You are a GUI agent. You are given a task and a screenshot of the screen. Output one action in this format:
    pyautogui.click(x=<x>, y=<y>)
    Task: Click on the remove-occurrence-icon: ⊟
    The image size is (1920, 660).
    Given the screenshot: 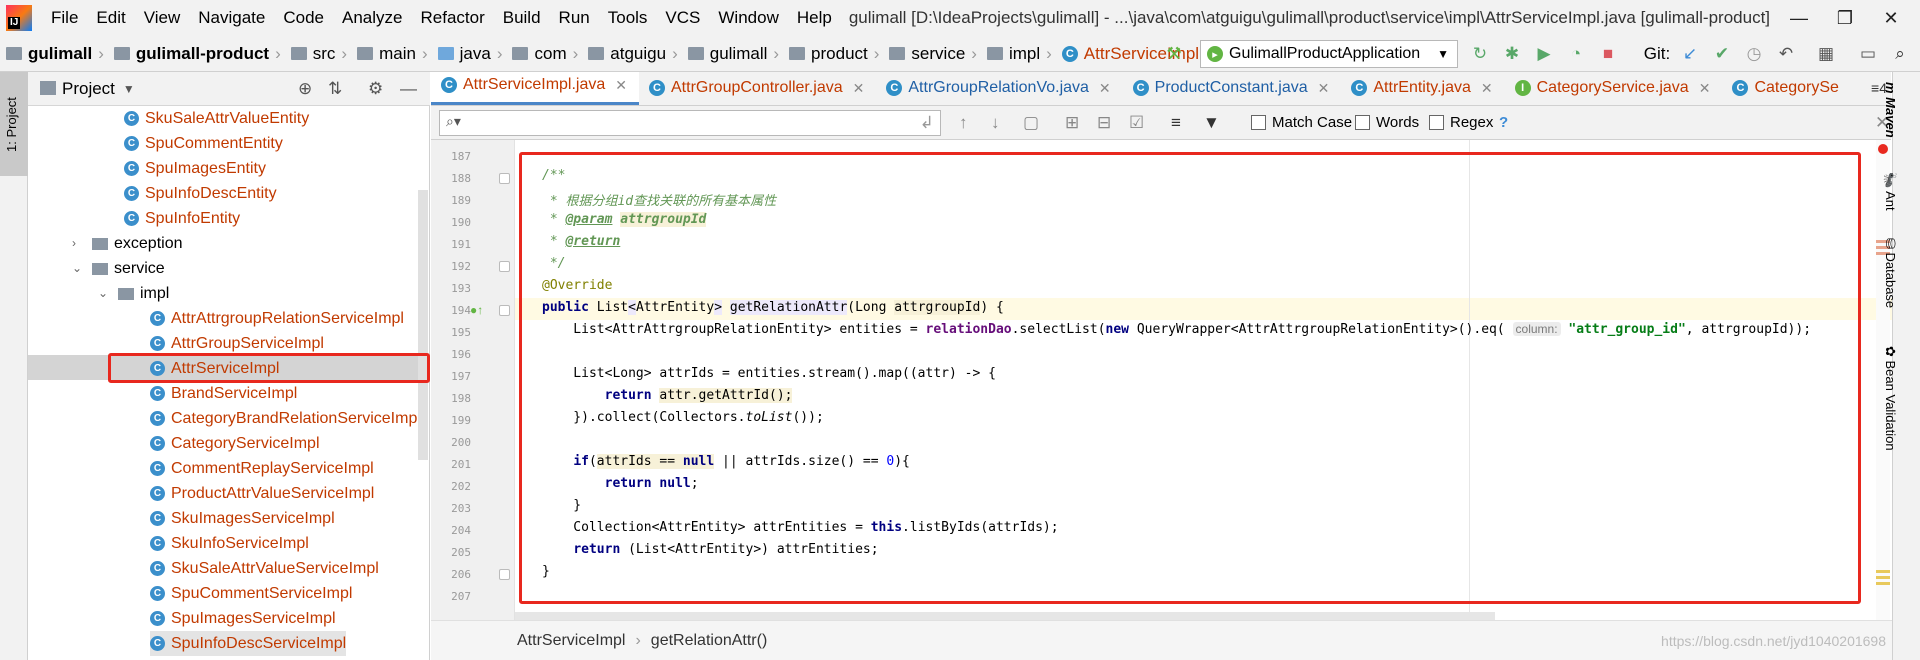 What is the action you would take?
    pyautogui.click(x=1104, y=123)
    